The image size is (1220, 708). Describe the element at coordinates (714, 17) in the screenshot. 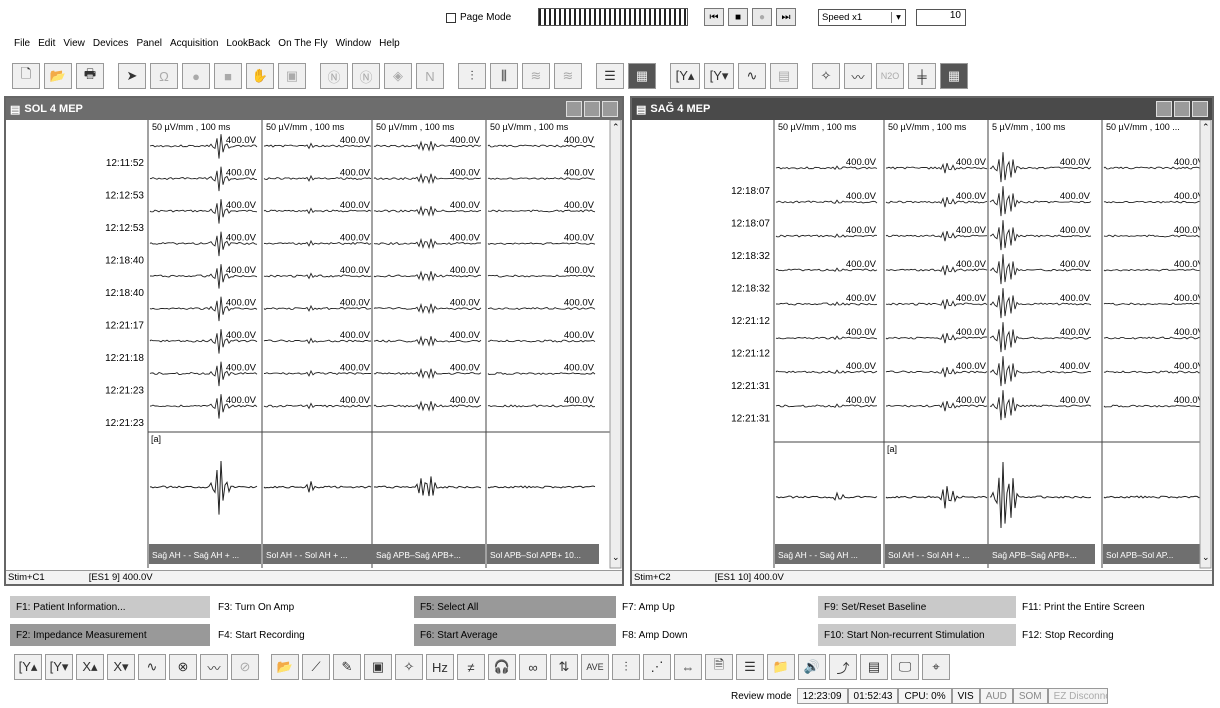

I see `skip-start-button: ⏮` at that location.